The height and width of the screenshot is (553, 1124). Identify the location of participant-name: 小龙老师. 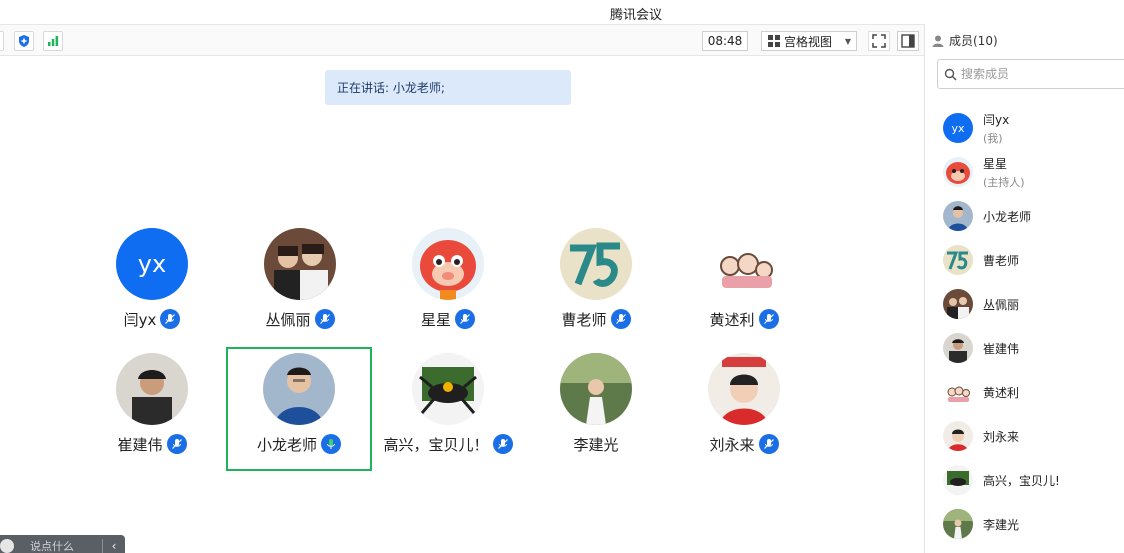
(286, 444).